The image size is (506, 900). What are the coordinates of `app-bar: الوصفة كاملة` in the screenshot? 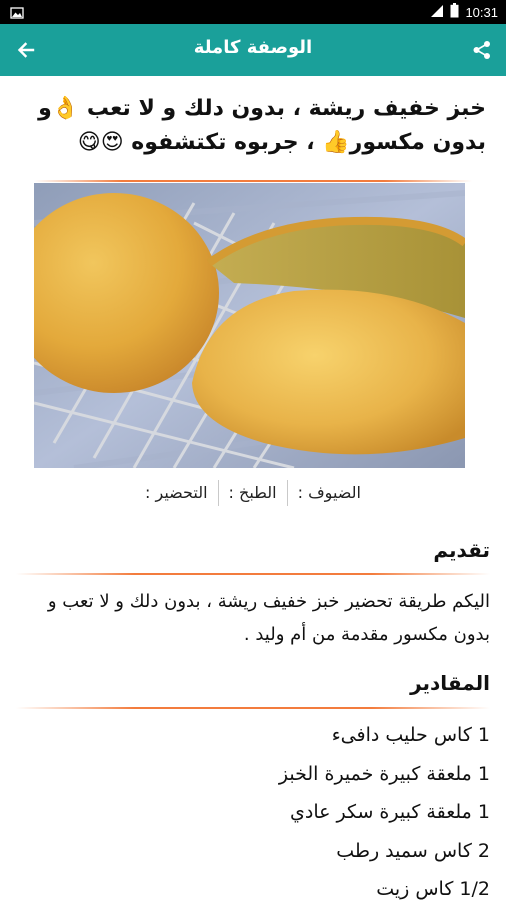 It's located at (253, 50).